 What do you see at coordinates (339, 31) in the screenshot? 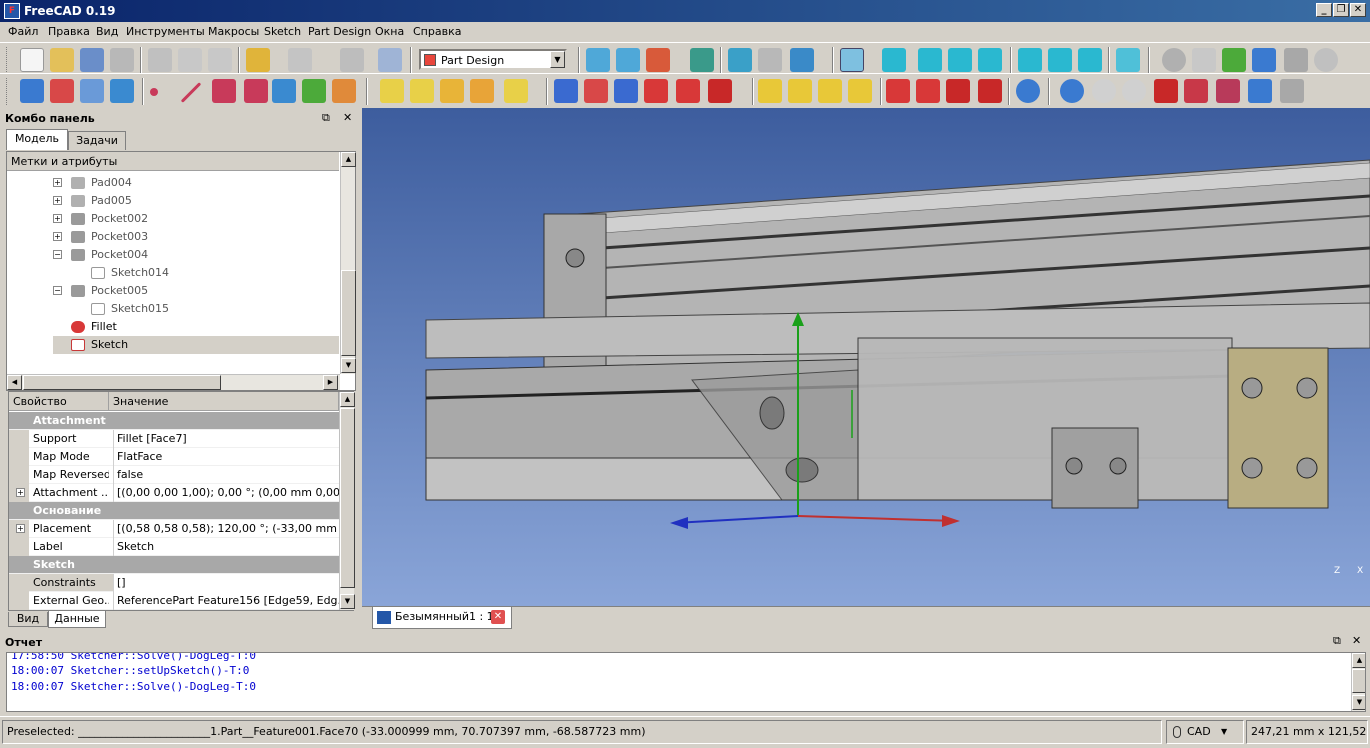
I see `menu-part-design: Part Design` at bounding box center [339, 31].